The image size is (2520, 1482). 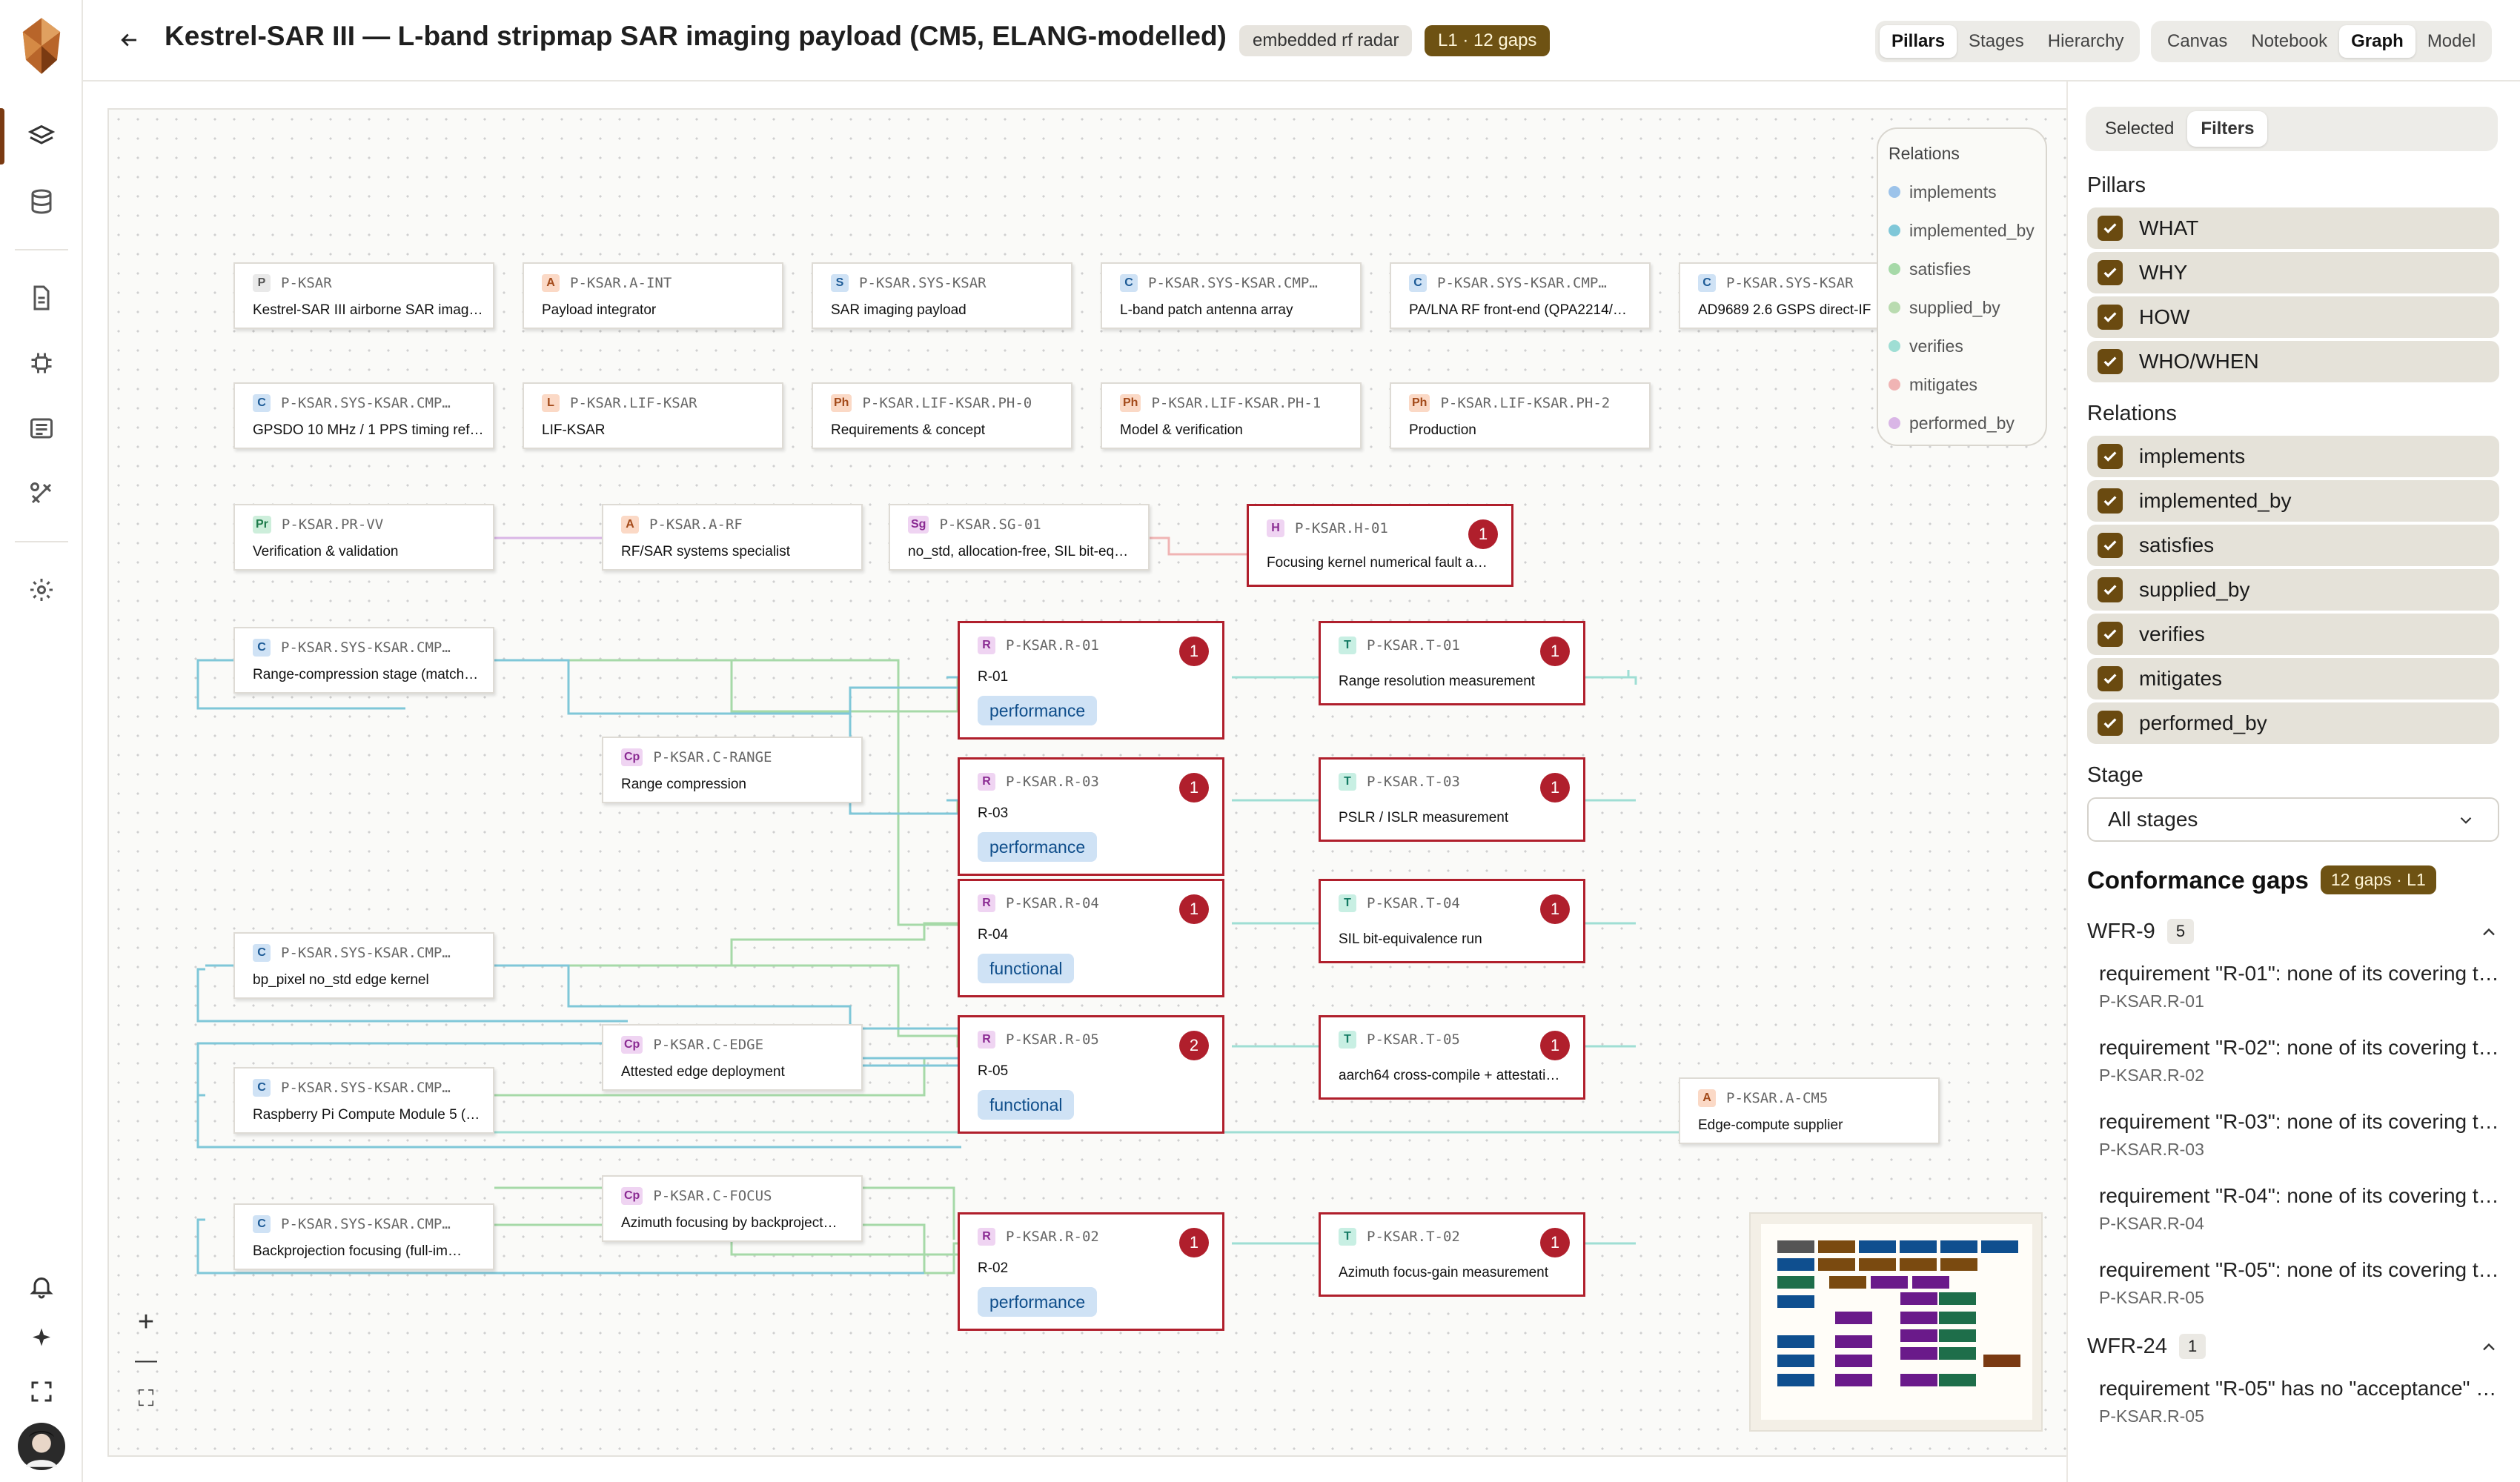 What do you see at coordinates (1896, 1322) in the screenshot?
I see `minimap` at bounding box center [1896, 1322].